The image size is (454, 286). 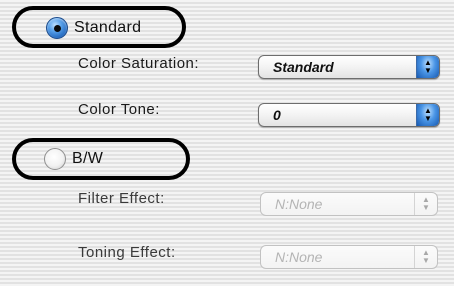 I want to click on toning-effect-popup: N:None ▲ ▼, so click(x=349, y=257).